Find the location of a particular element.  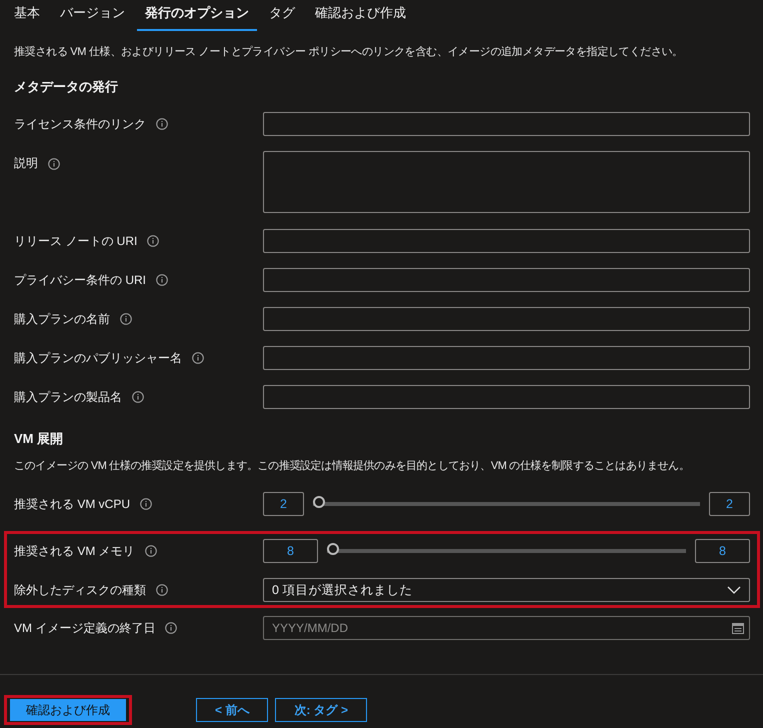

nav-button: < 前へ is located at coordinates (232, 710).